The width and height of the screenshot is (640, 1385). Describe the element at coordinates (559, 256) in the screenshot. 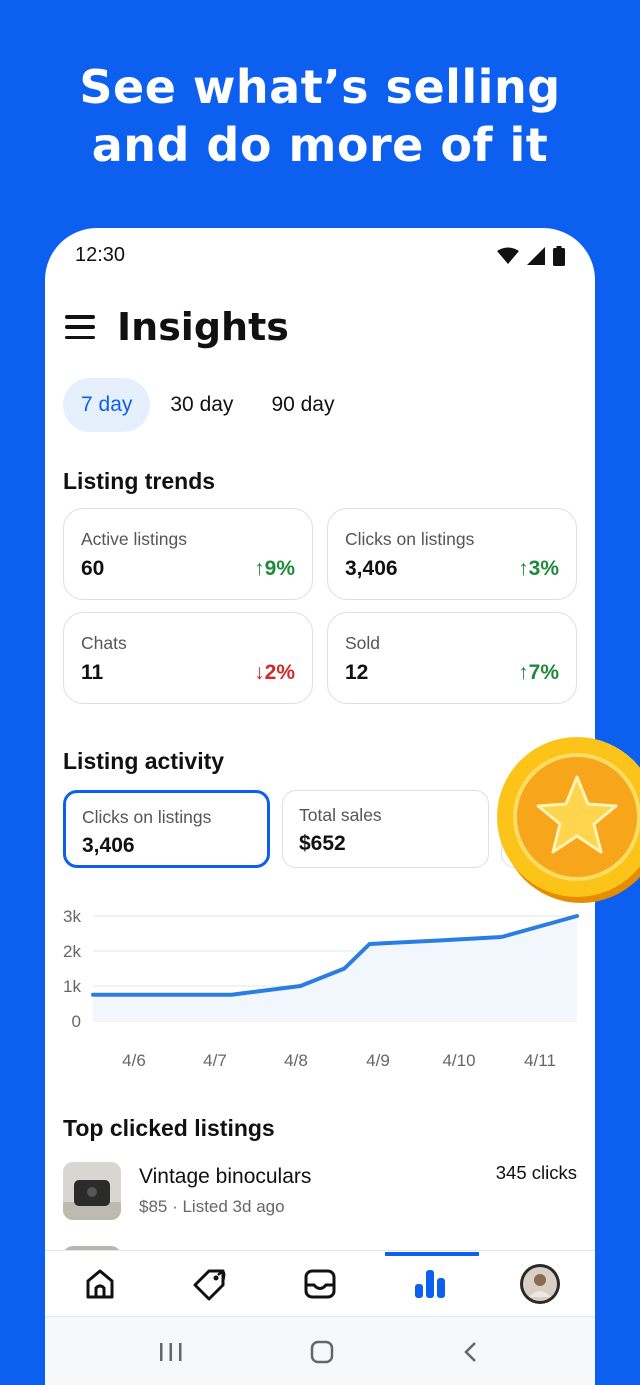

I see `battery-icon` at that location.